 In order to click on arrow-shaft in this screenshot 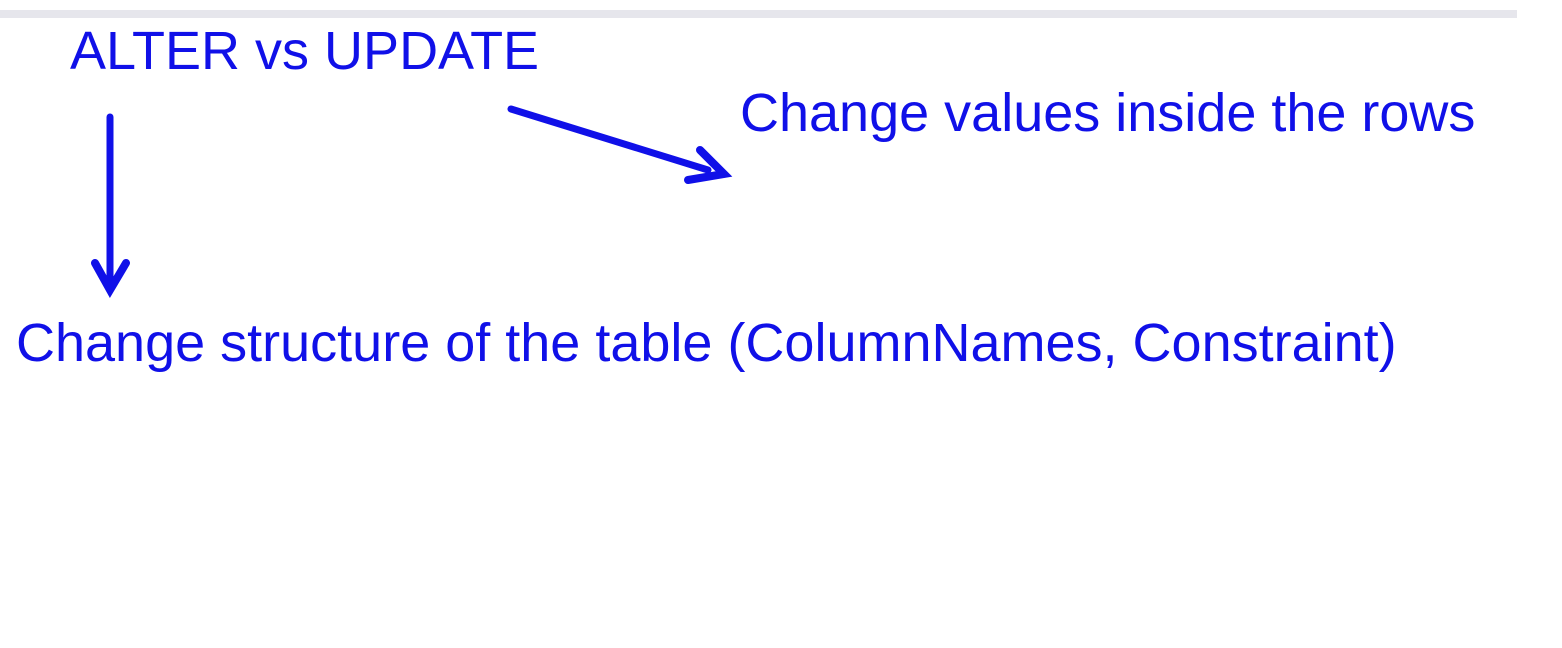, I will do `click(609, 139)`.